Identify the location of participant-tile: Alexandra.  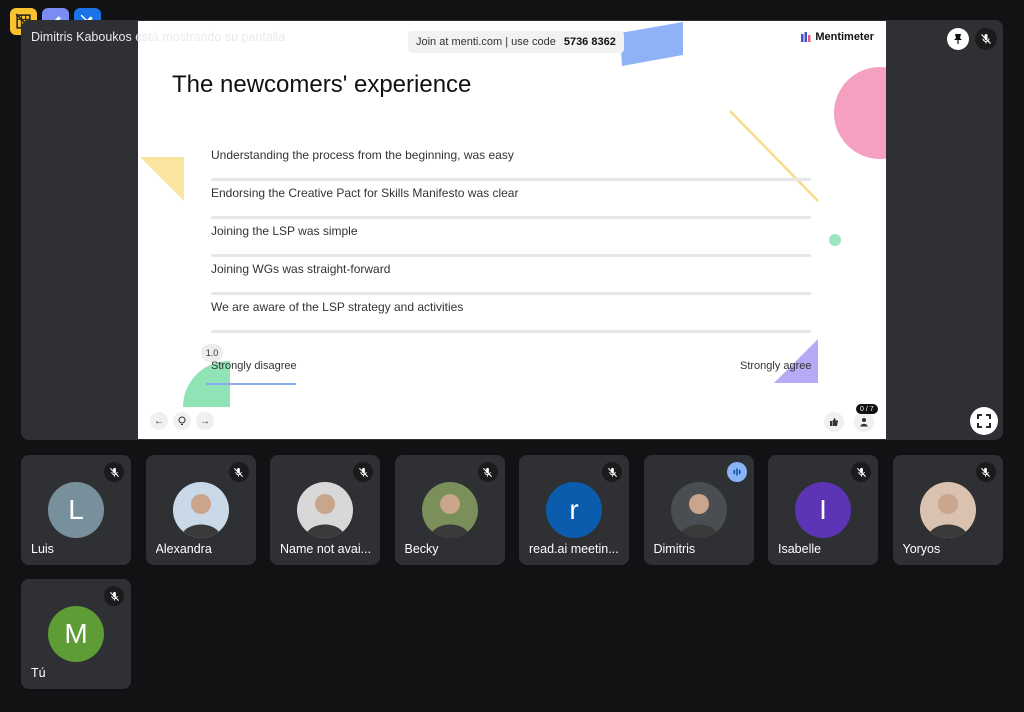
(200, 510).